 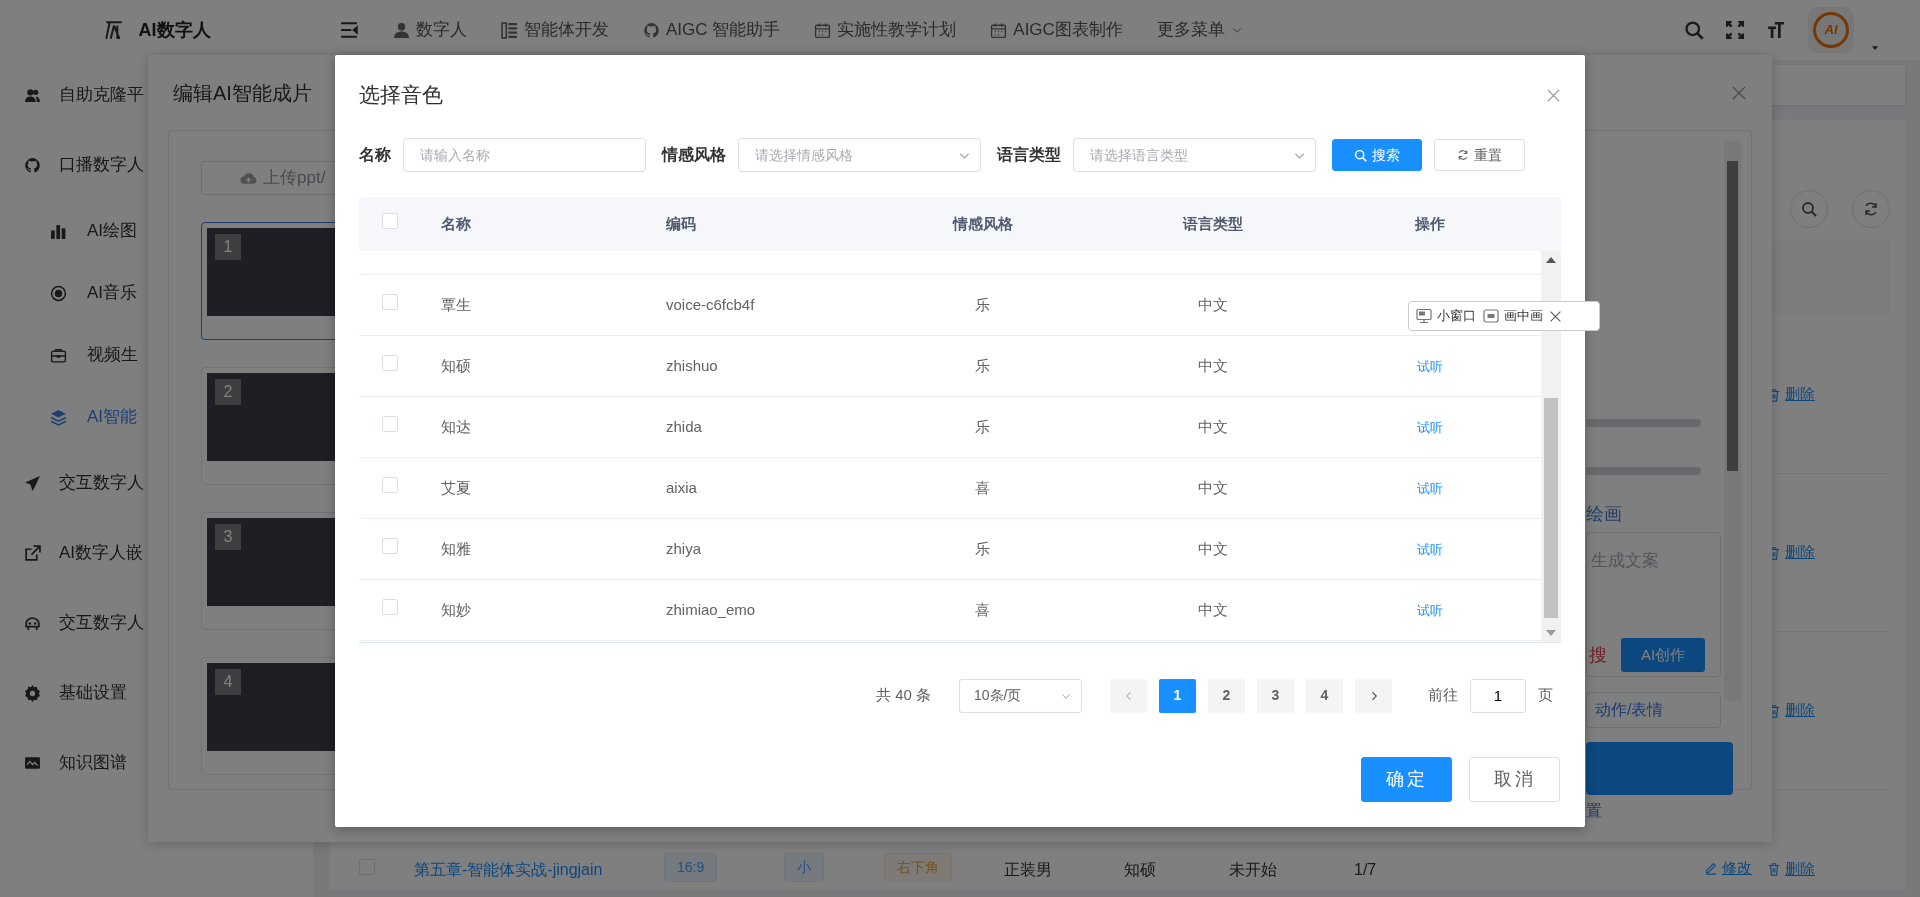 What do you see at coordinates (456, 609) in the screenshot?
I see `table-cell-text: 知妙` at bounding box center [456, 609].